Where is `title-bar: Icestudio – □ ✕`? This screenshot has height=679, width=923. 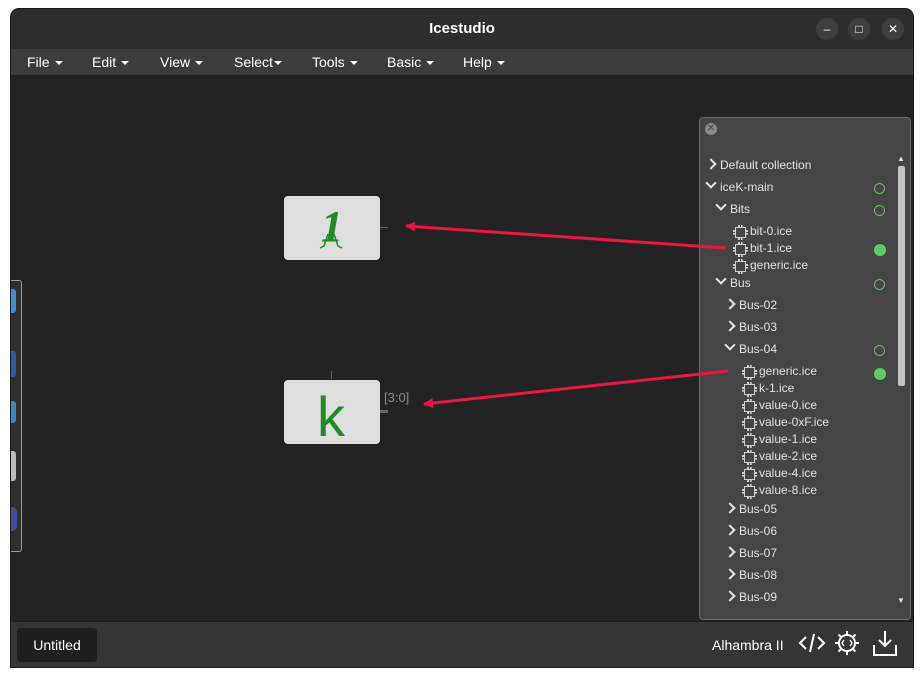 title-bar: Icestudio – □ ✕ is located at coordinates (462, 29).